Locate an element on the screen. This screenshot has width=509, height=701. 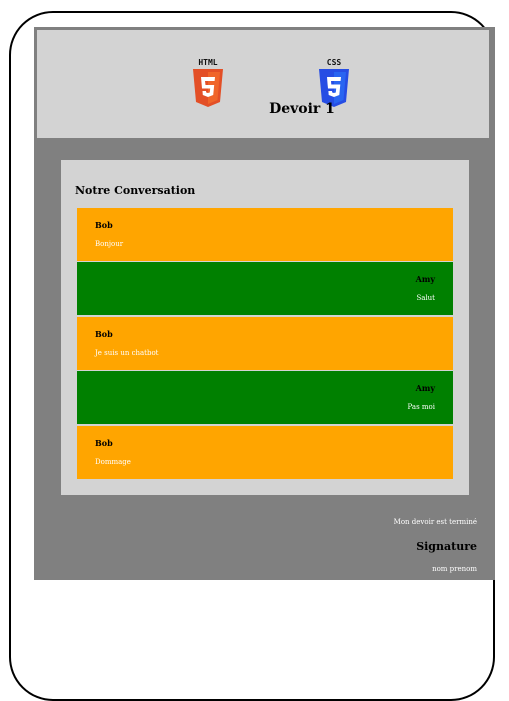
svg-text: CSS is located at coordinates (334, 62).